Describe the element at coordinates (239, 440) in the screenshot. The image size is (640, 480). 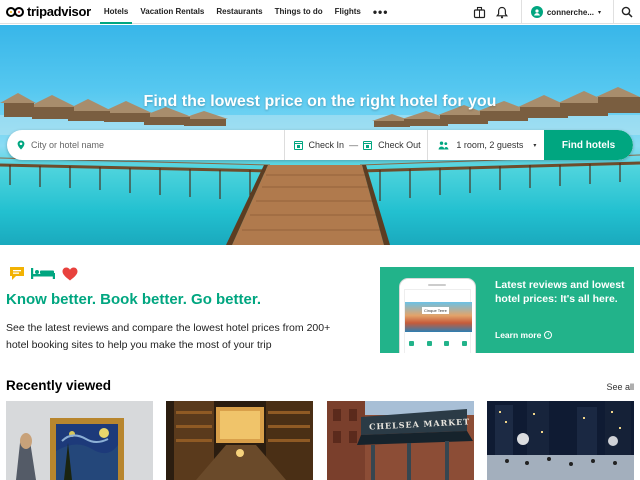
I see `library-interior-thumbnail` at that location.